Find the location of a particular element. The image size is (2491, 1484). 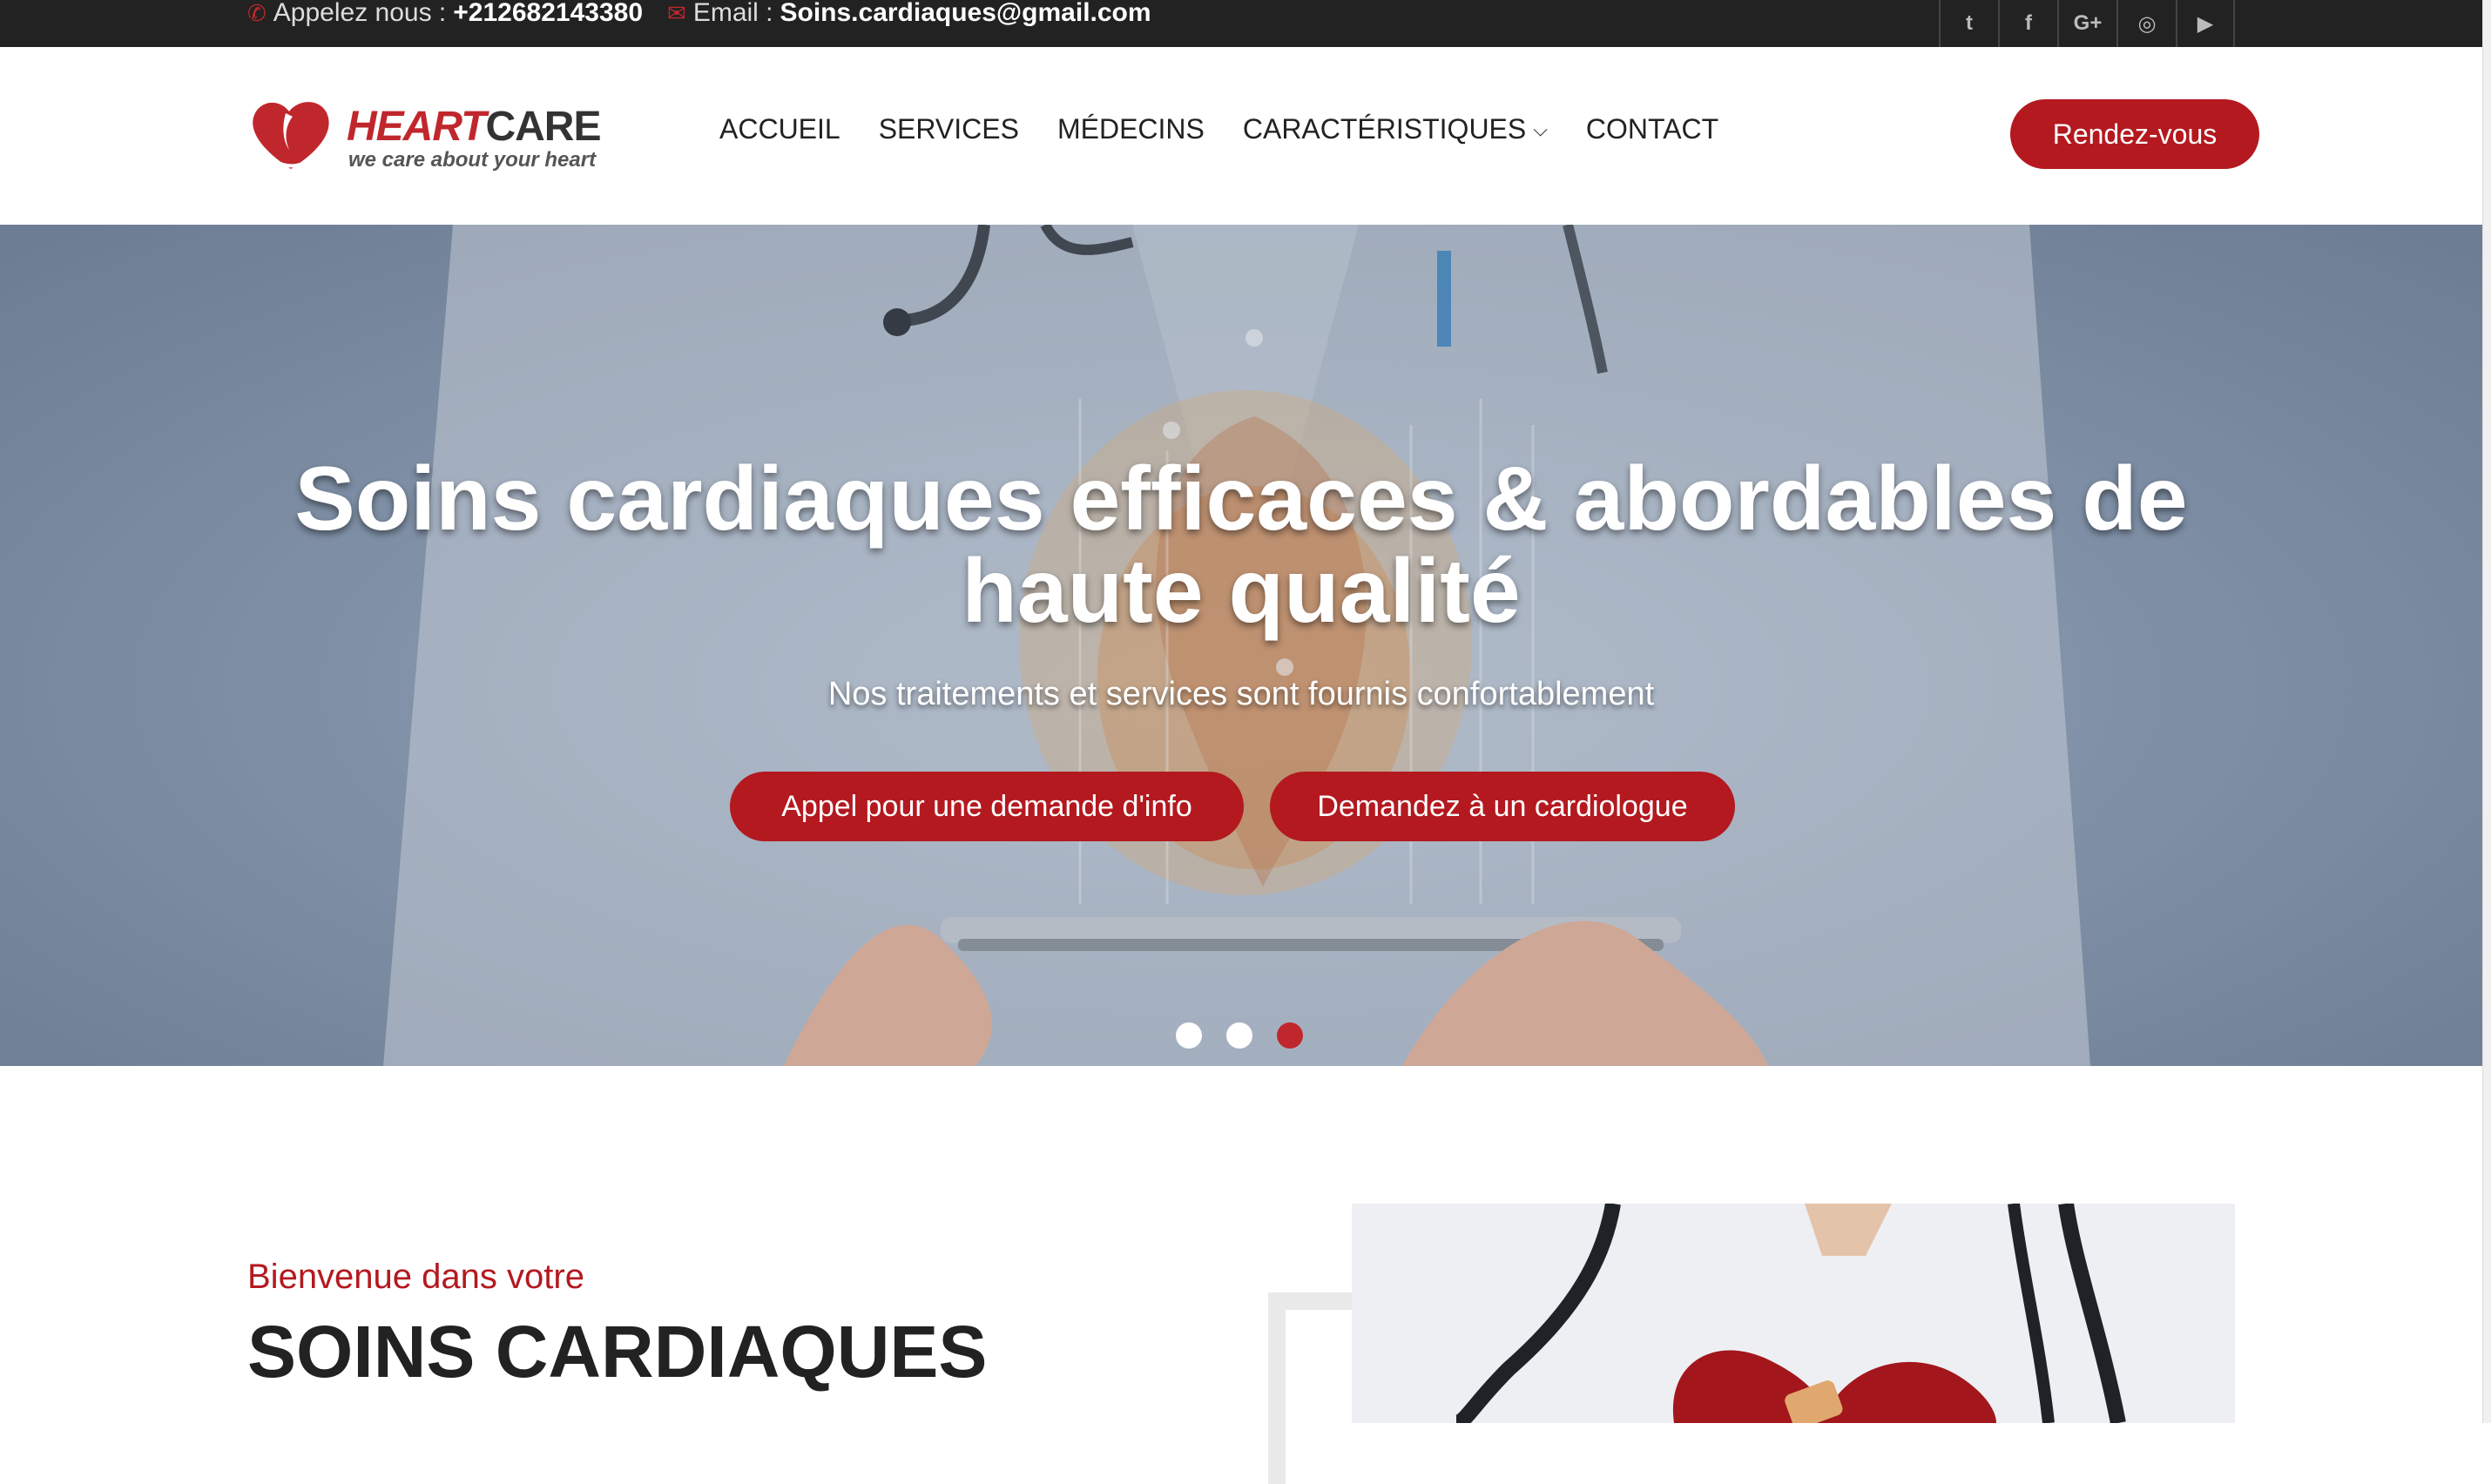

nav-item-medecins: MÉDECINS is located at coordinates (1131, 129).